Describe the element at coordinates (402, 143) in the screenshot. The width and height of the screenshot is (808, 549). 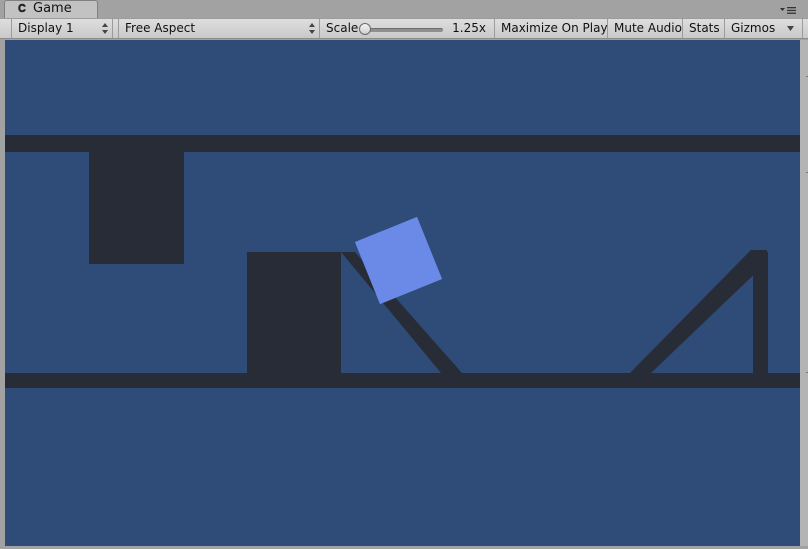
I see `ceiling-wall` at that location.